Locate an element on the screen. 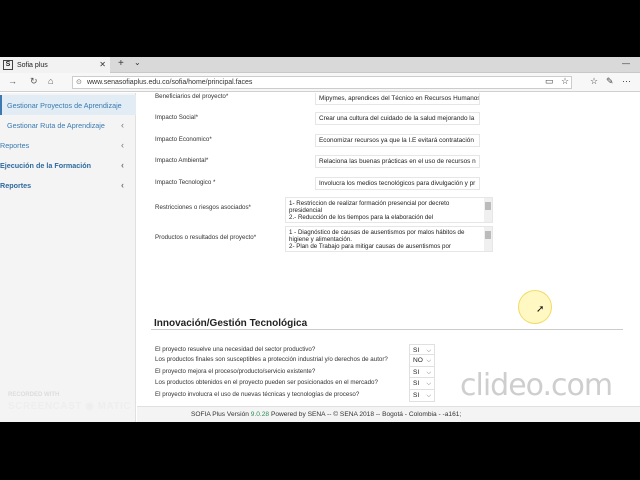 This screenshot has height=480, width=640. tab-list-dropdown: ⌄ is located at coordinates (137, 62).